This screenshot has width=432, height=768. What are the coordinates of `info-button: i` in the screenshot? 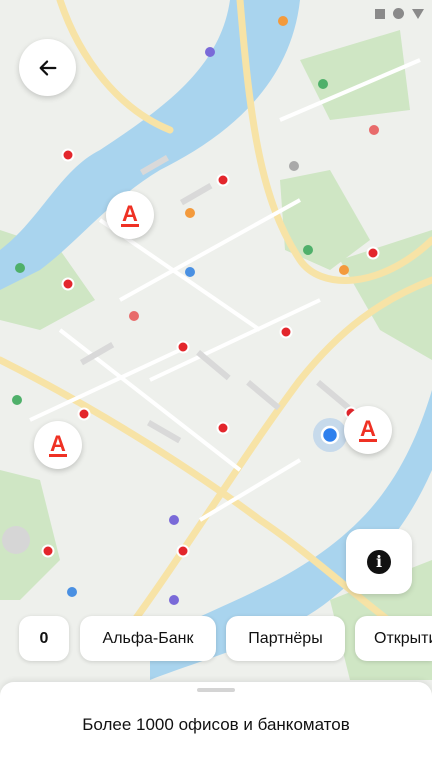 It's located at (379, 561).